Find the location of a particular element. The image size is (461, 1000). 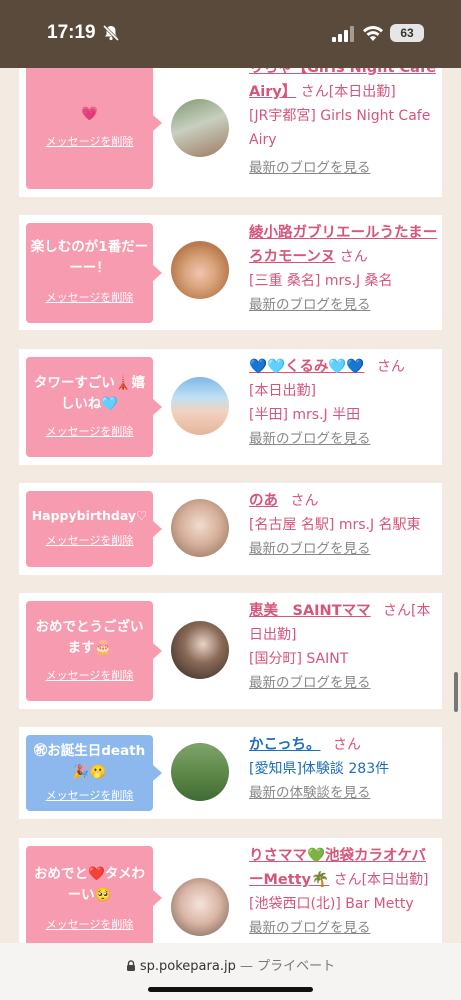

message-bubble: ㊗お誕生日death🎉🫢 メッセージを削除 is located at coordinates (94, 773).